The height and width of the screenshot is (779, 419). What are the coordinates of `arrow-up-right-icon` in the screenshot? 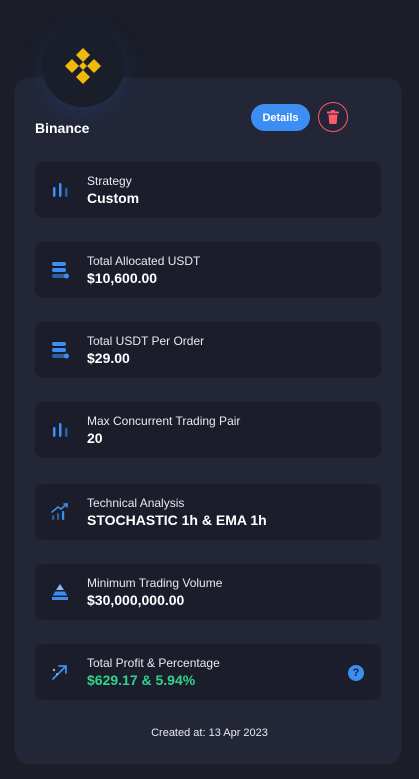 It's located at (59, 672).